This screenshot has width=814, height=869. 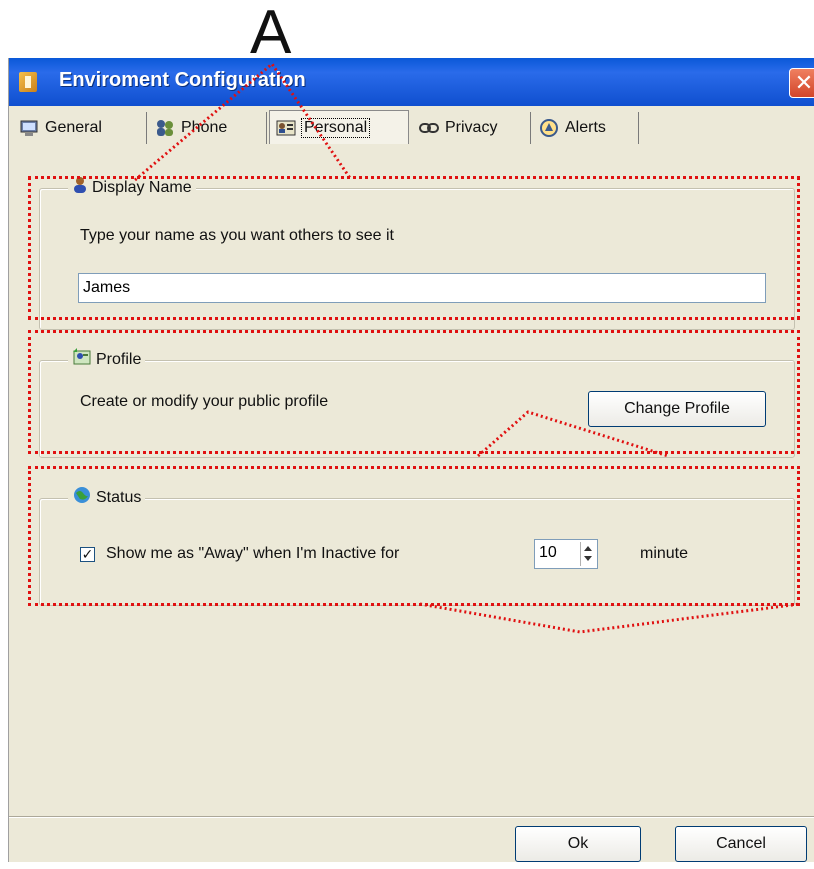 I want to click on tab-alerts: Alerts, so click(x=586, y=128).